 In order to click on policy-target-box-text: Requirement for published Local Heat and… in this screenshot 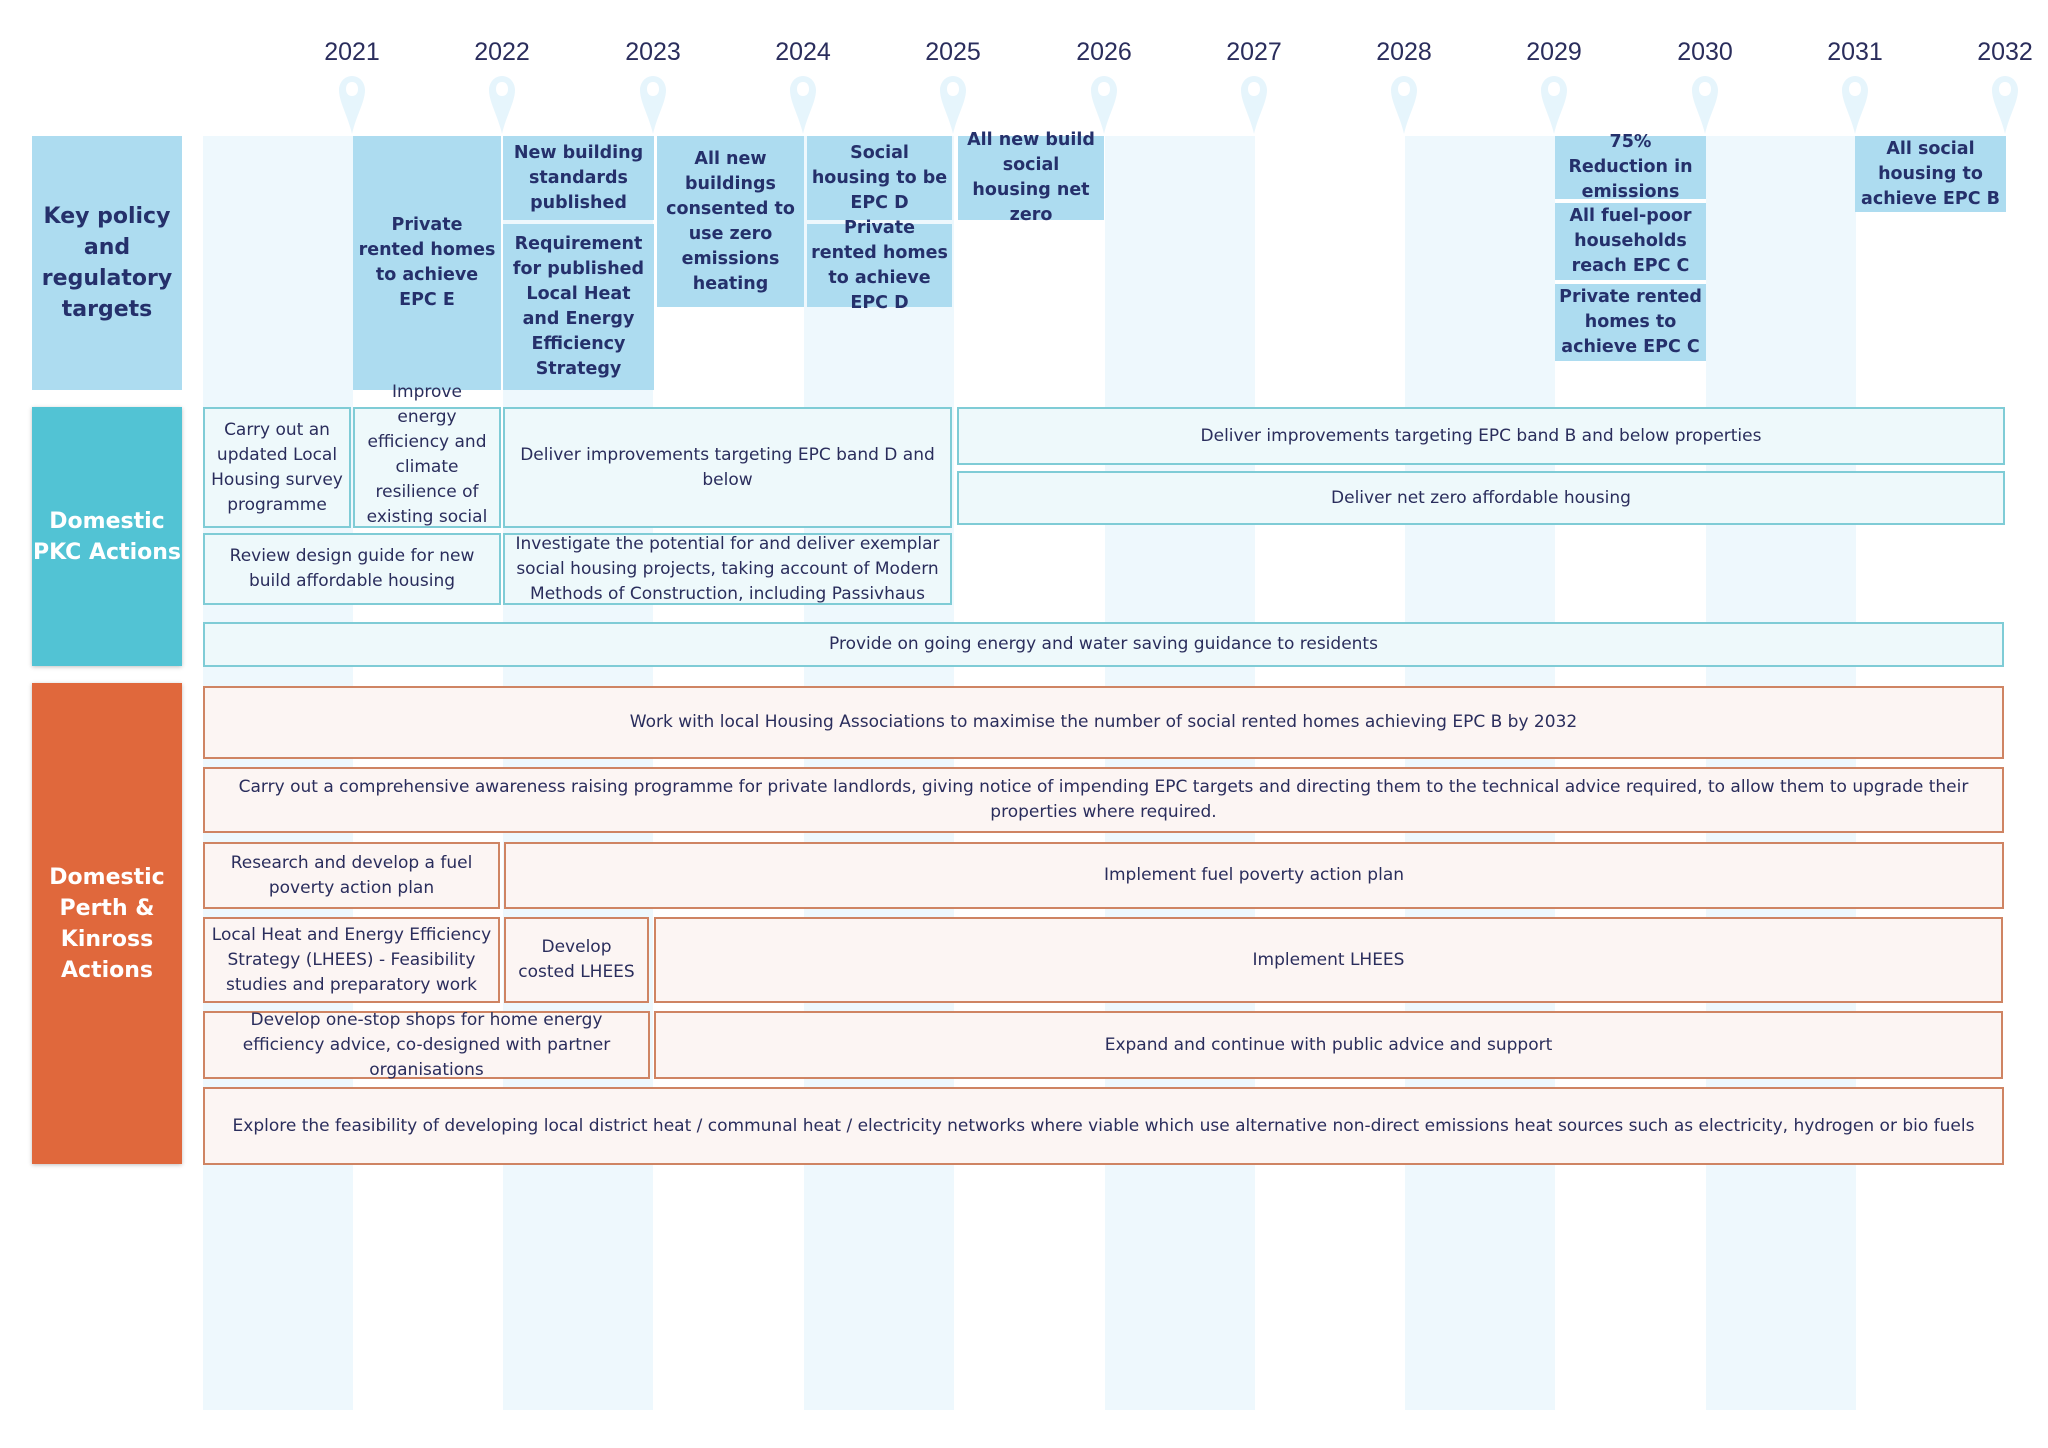, I will do `click(578, 306)`.